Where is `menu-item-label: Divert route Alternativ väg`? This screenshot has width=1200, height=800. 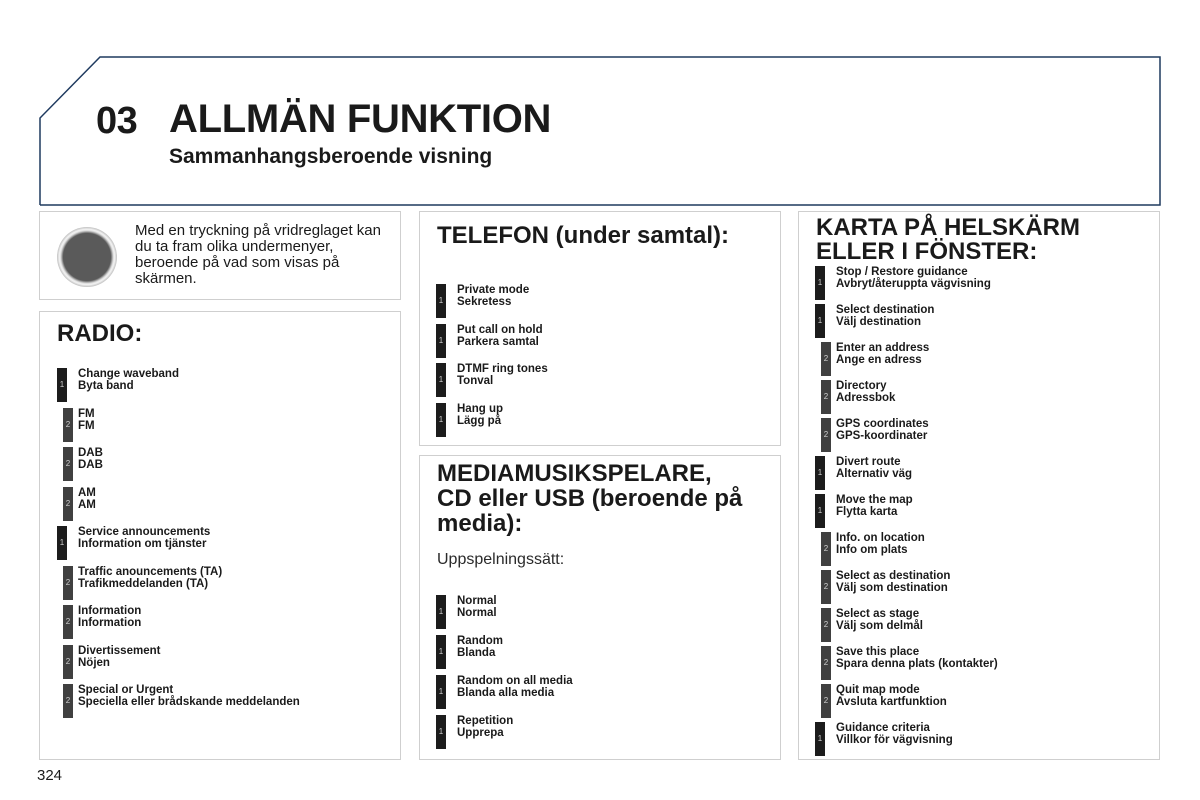 menu-item-label: Divert route Alternativ väg is located at coordinates (874, 468).